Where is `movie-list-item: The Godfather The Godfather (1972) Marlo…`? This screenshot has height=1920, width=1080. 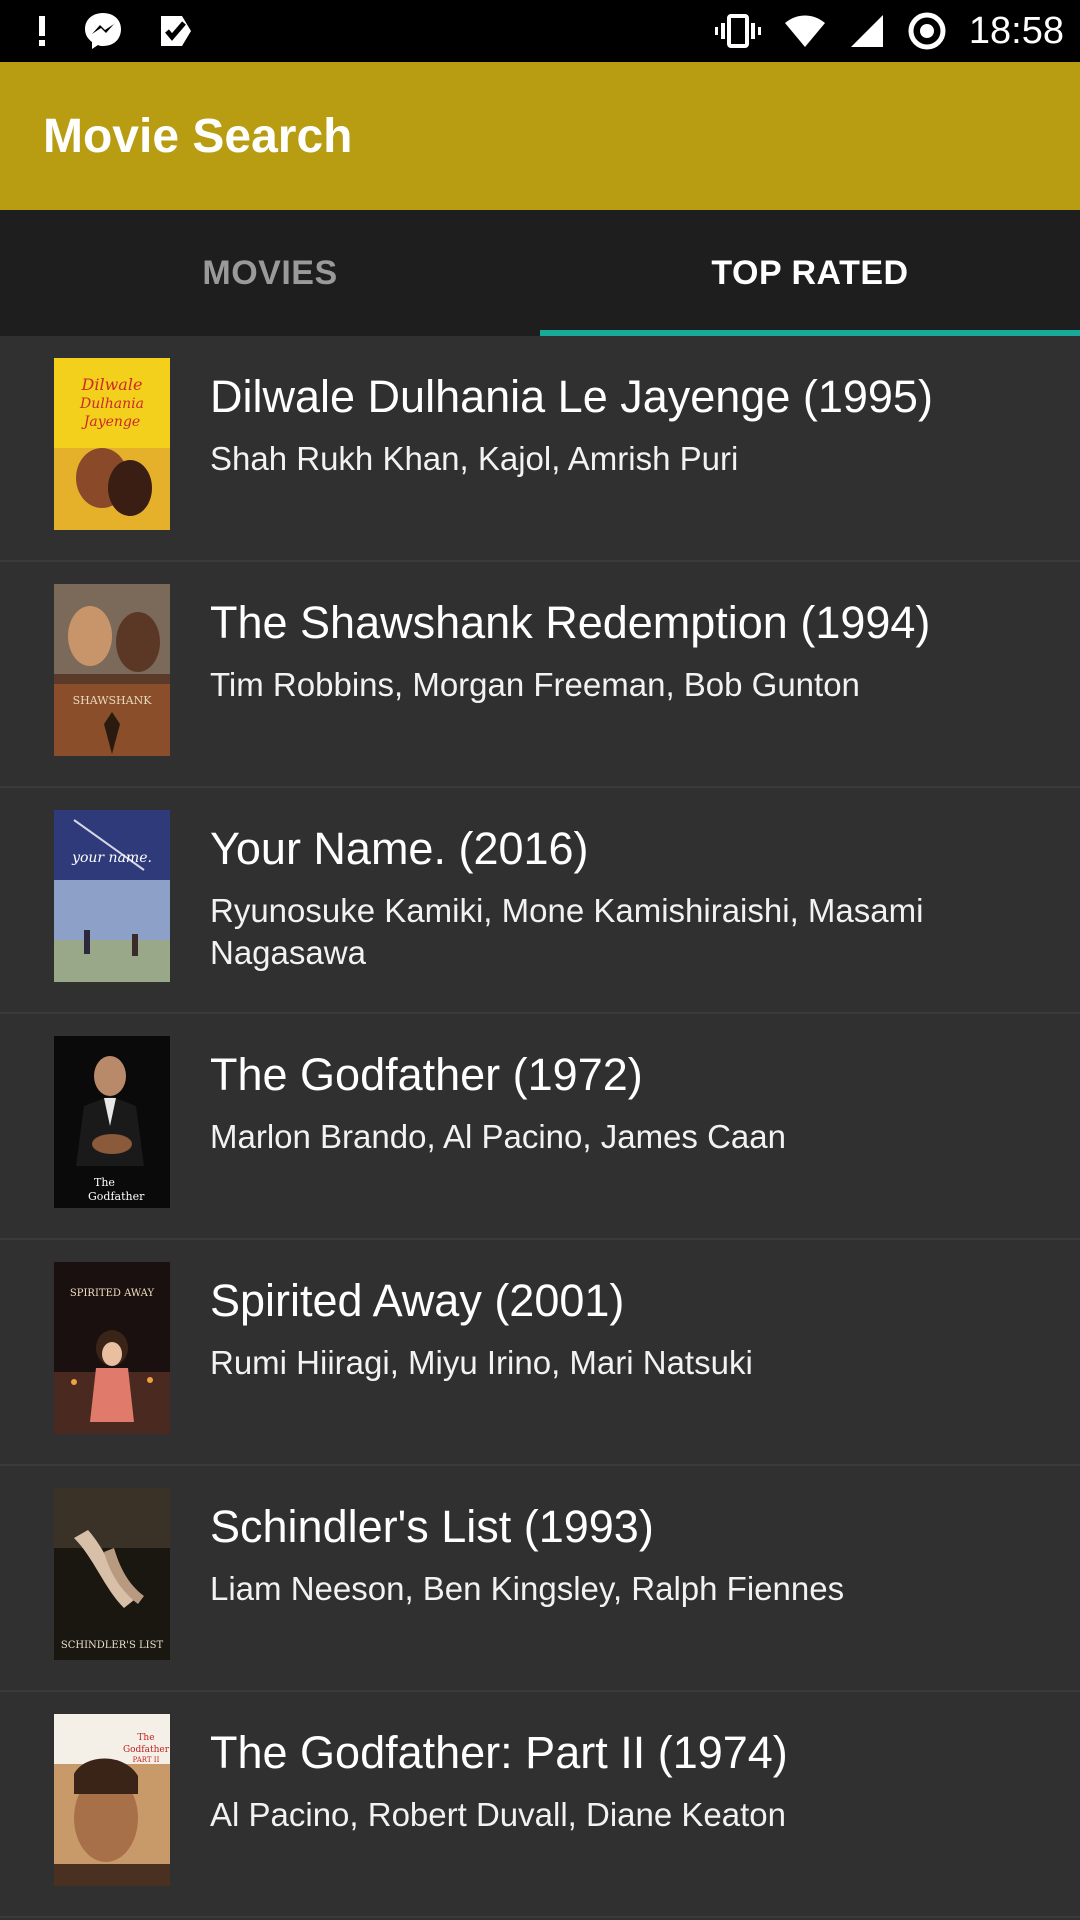
movie-list-item: The Godfather The Godfather (1972) Marlo… is located at coordinates (540, 1127).